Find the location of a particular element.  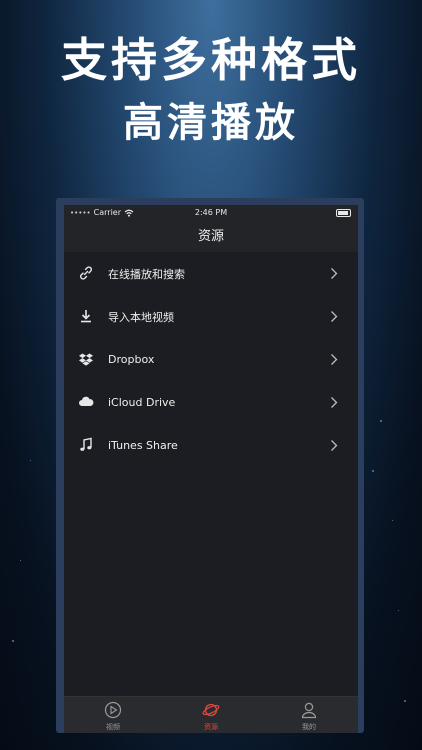

headline-hd-playback: 高清播放 is located at coordinates (211, 123).